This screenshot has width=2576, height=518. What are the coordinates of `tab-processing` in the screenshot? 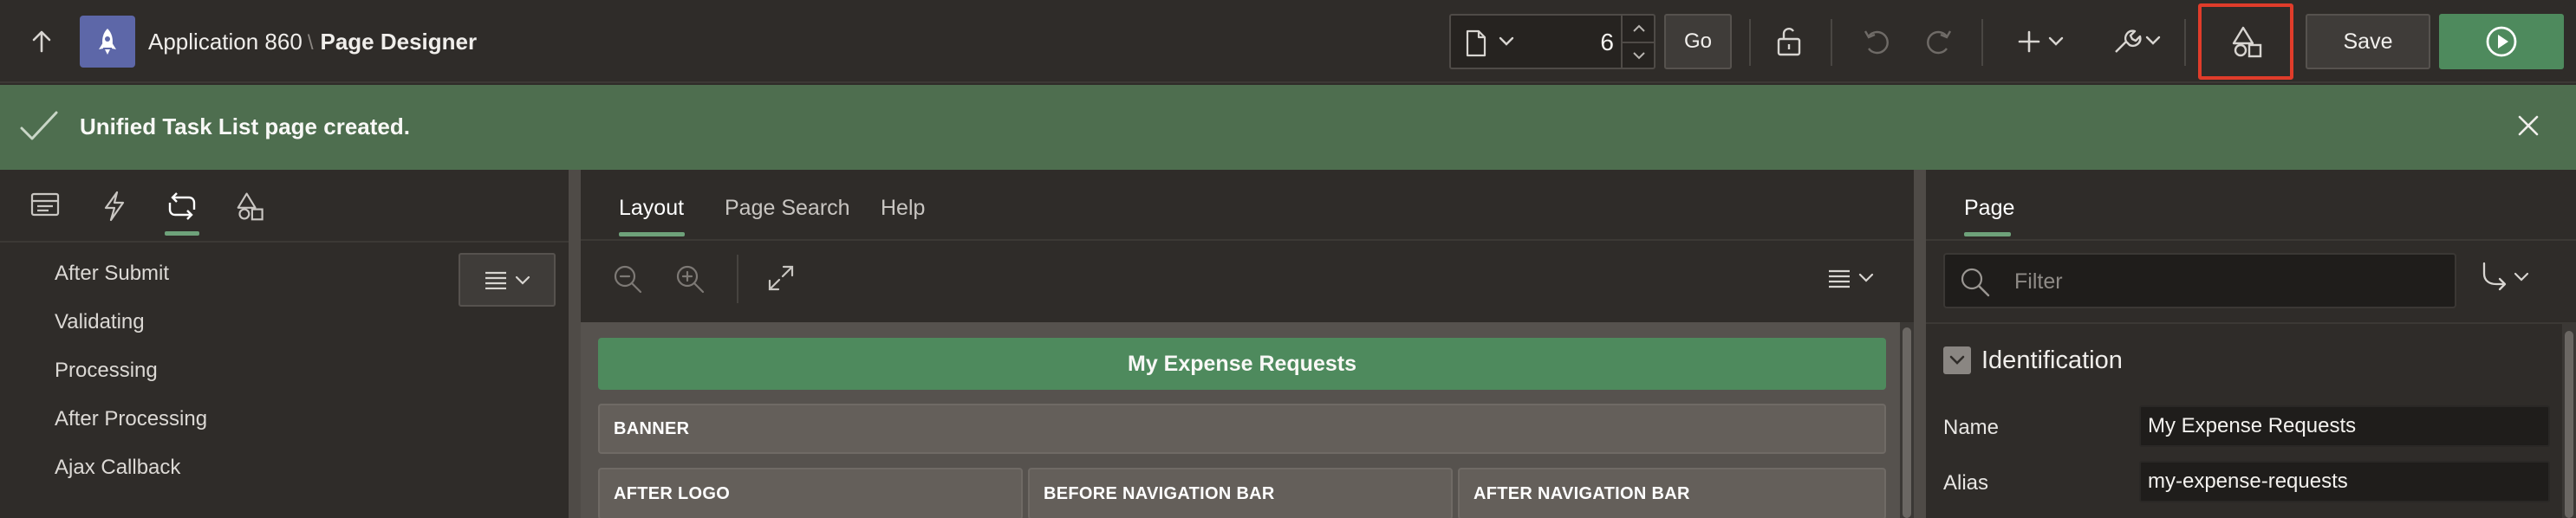 It's located at (182, 210).